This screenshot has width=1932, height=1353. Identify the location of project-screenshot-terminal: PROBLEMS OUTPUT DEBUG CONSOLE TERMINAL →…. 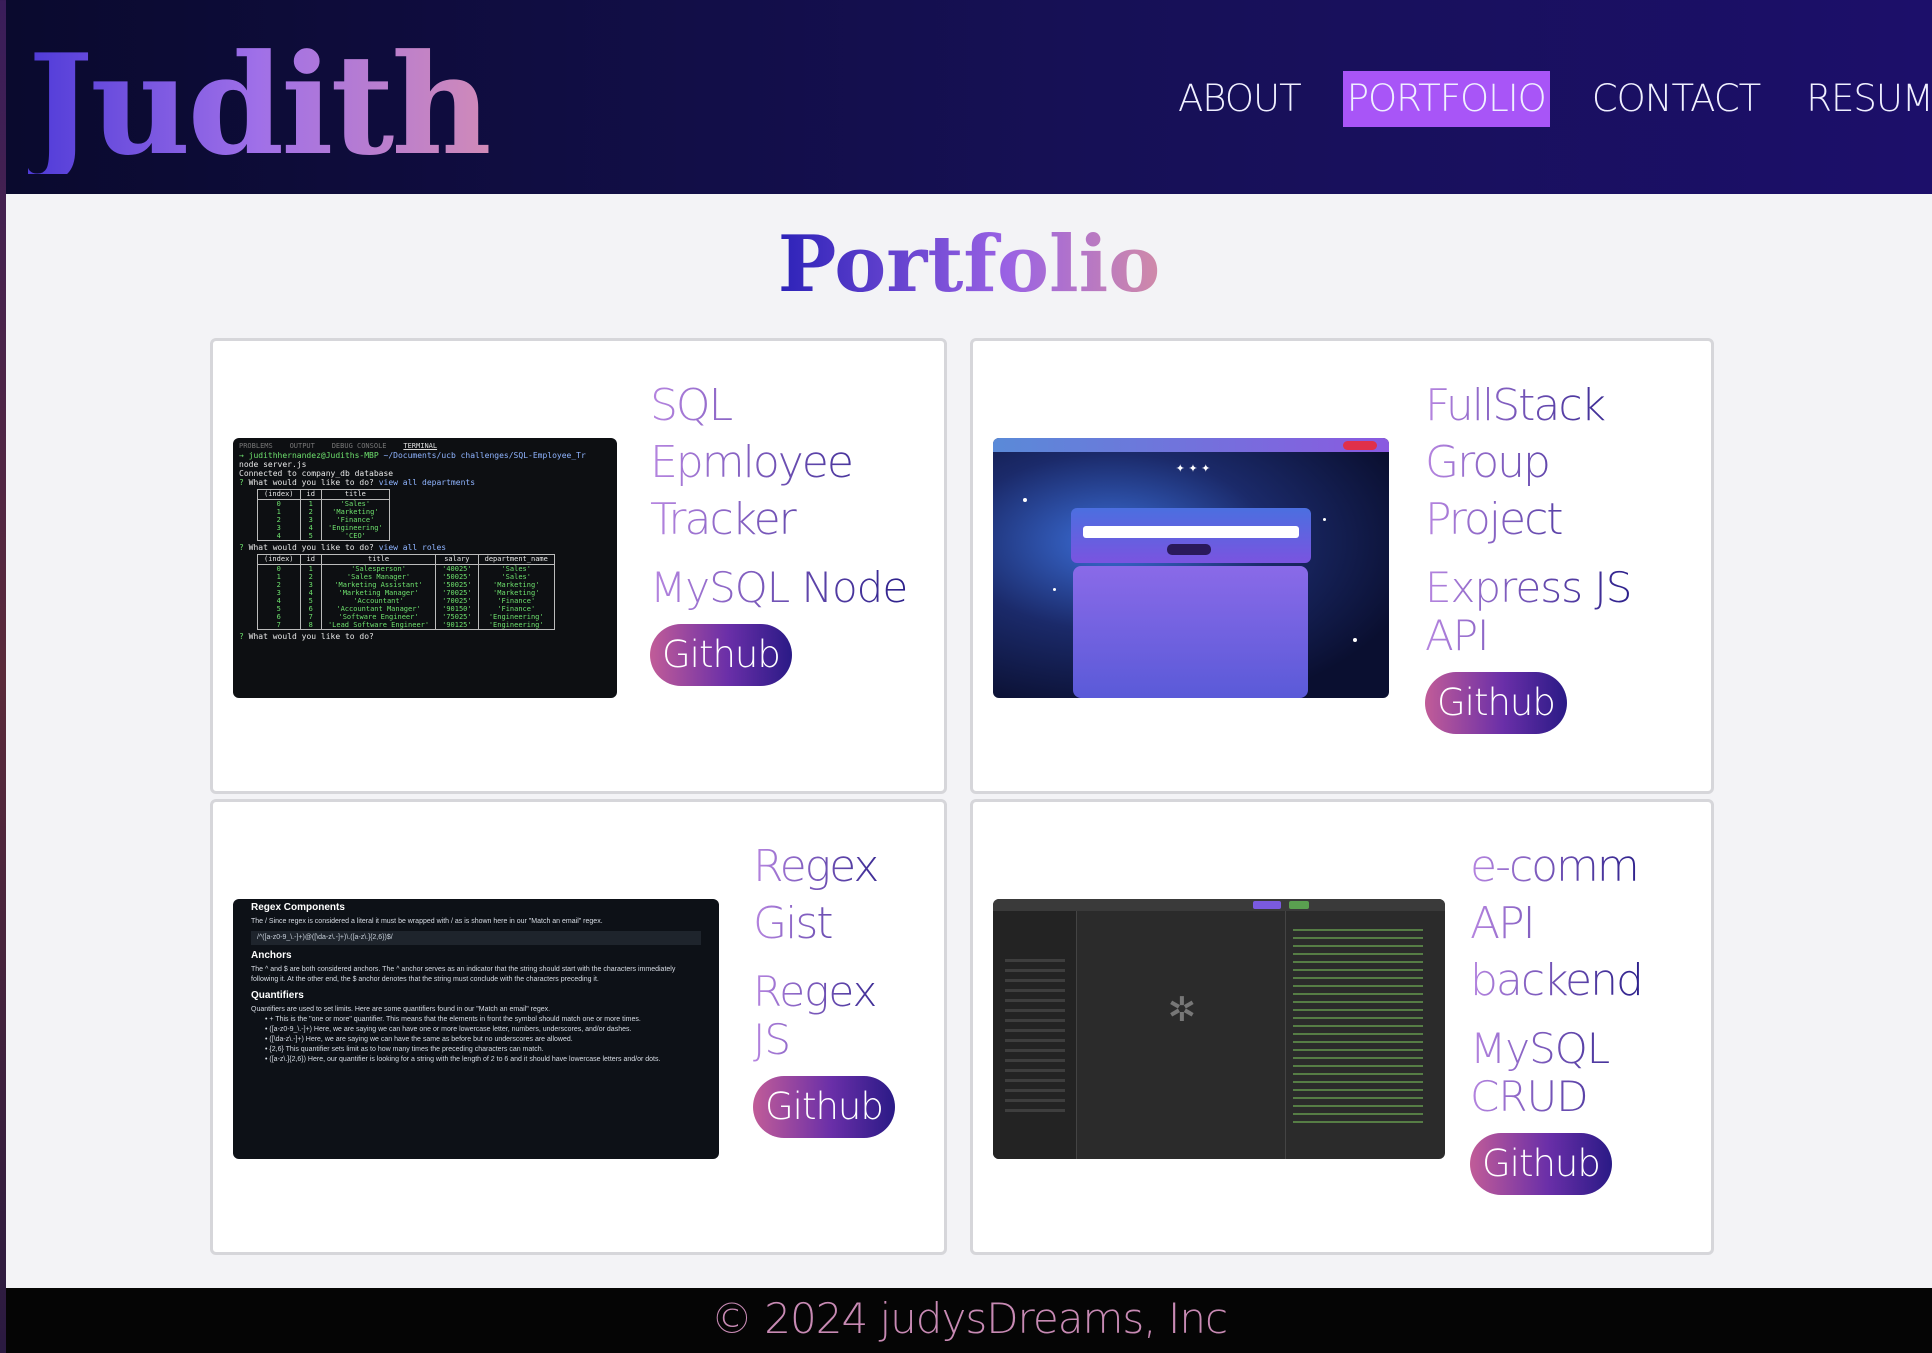
(425, 568).